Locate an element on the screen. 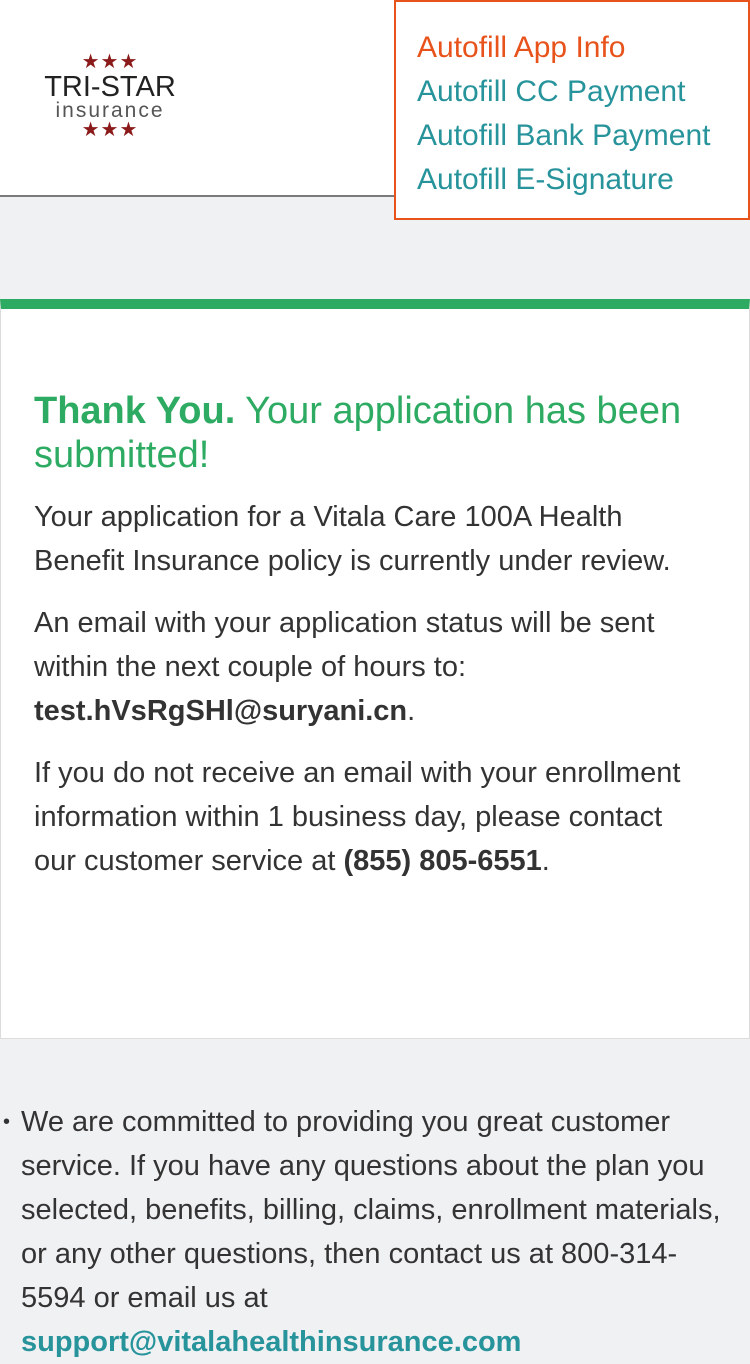 The image size is (750, 1364). autofill-cc-payment-link: Autofill CC Payment is located at coordinates (582, 92).